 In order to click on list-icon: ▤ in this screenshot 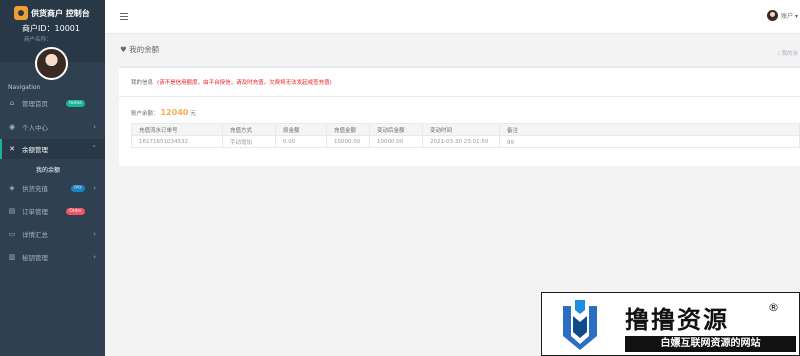, I will do `click(12, 211)`.